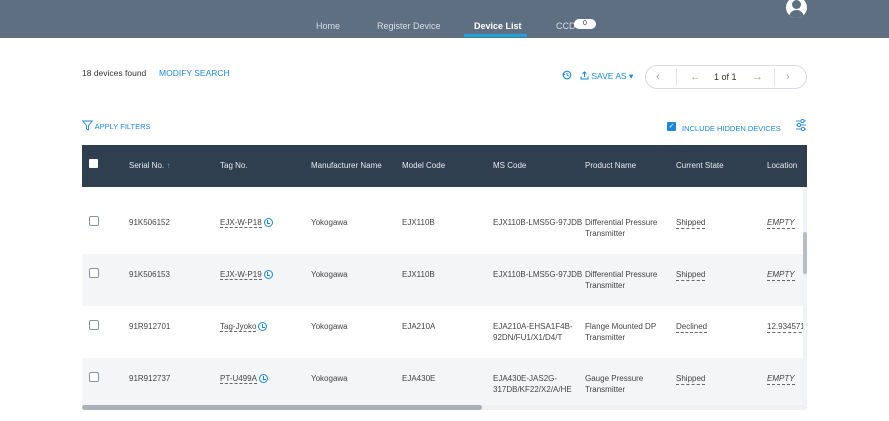 Image resolution: width=889 pixels, height=421 pixels. I want to click on tag-cell: Tag-Jyoko, so click(244, 326).